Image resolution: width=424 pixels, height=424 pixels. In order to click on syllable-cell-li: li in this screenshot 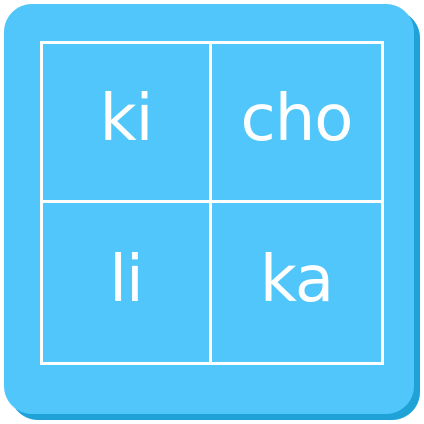, I will do `click(127, 282)`.